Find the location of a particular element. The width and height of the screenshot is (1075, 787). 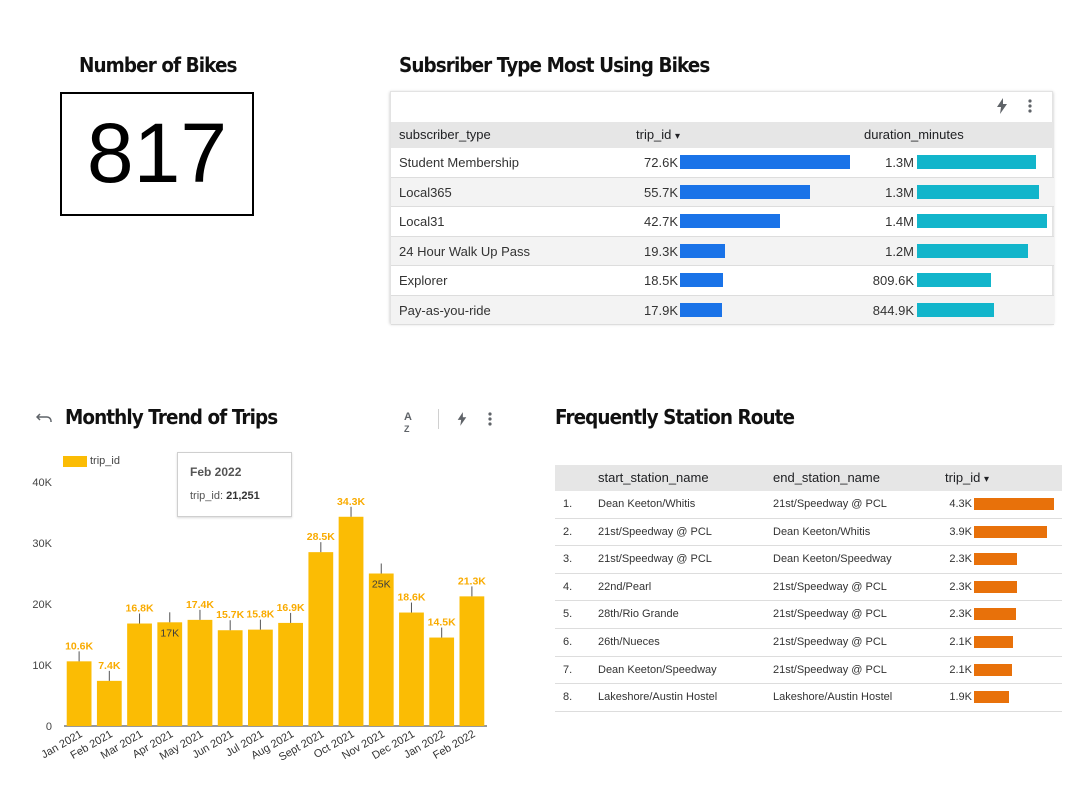

table-row: 6. 26th/Nueces 21st/Speedway @ PCL 2.1K is located at coordinates (808, 643).